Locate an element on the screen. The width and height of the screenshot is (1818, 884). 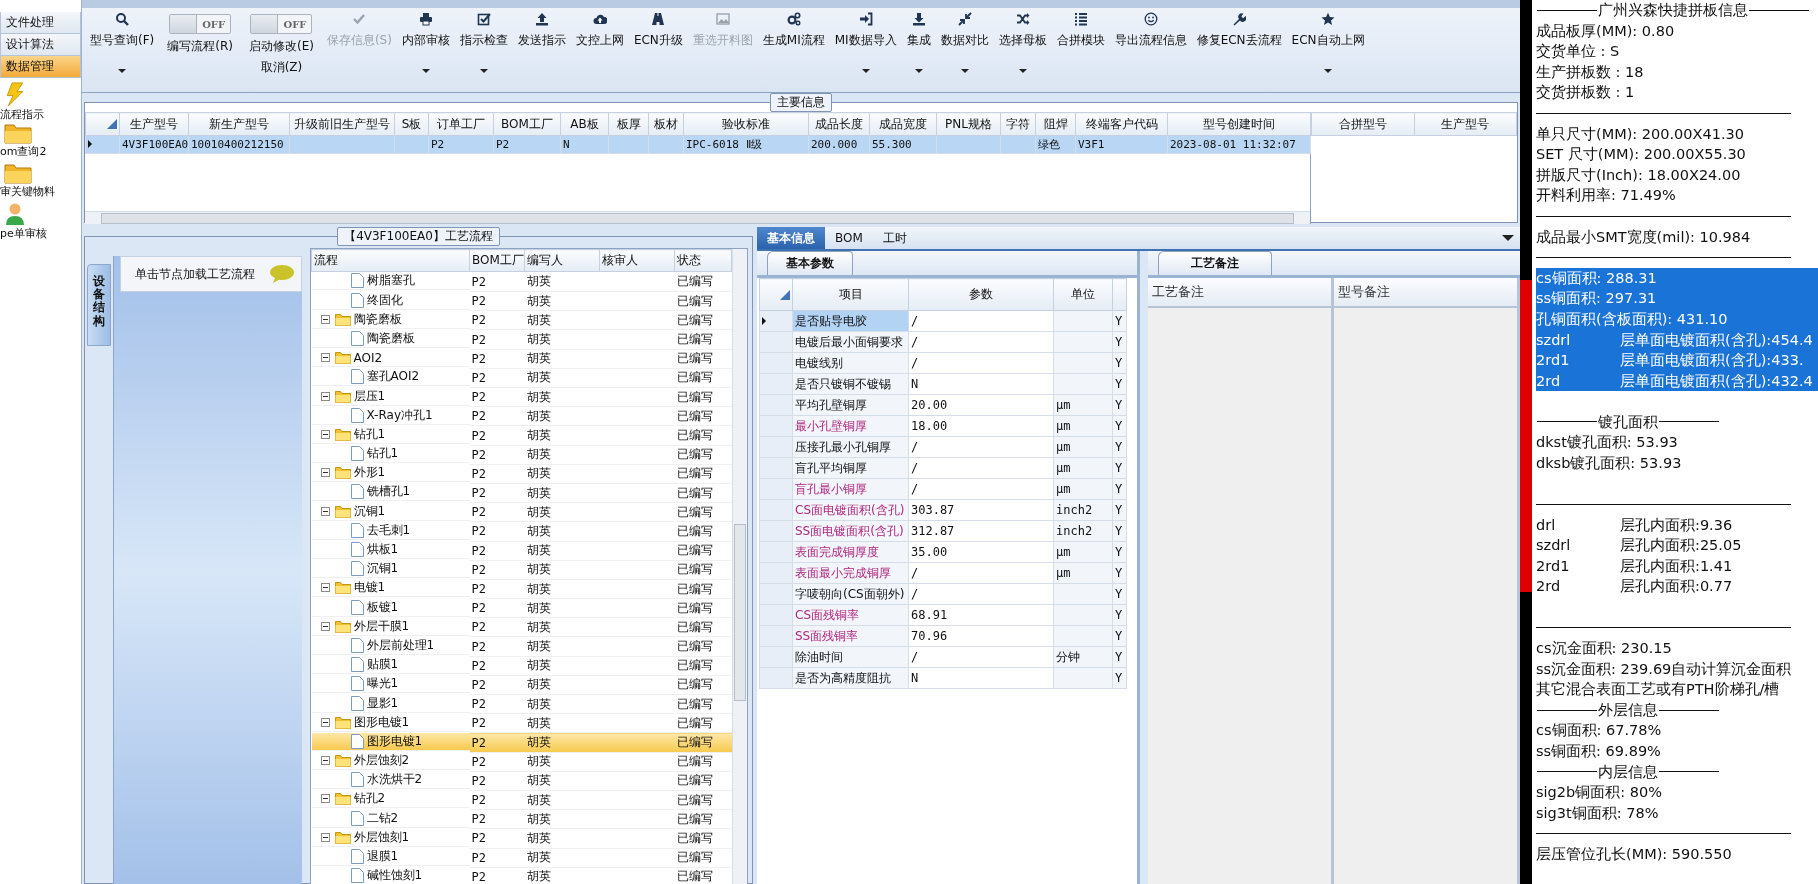
nav-menu-item: 设计算法 is located at coordinates (40, 45).